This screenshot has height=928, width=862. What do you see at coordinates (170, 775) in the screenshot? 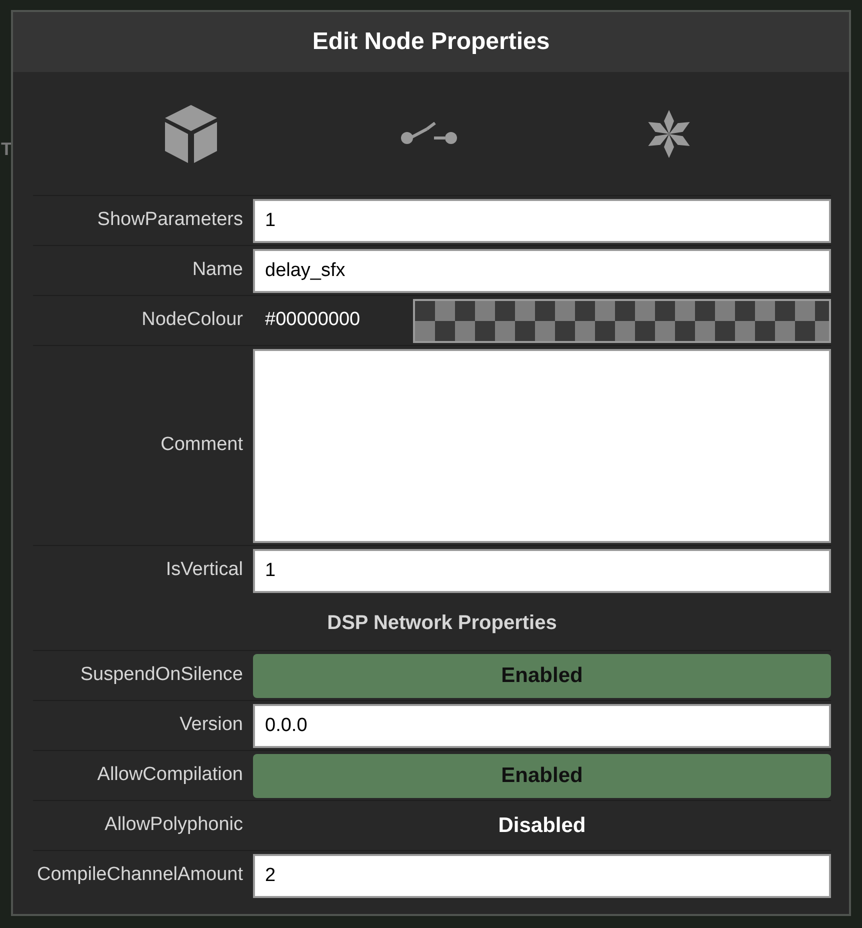
I see `property-label: AllowCompilation` at bounding box center [170, 775].